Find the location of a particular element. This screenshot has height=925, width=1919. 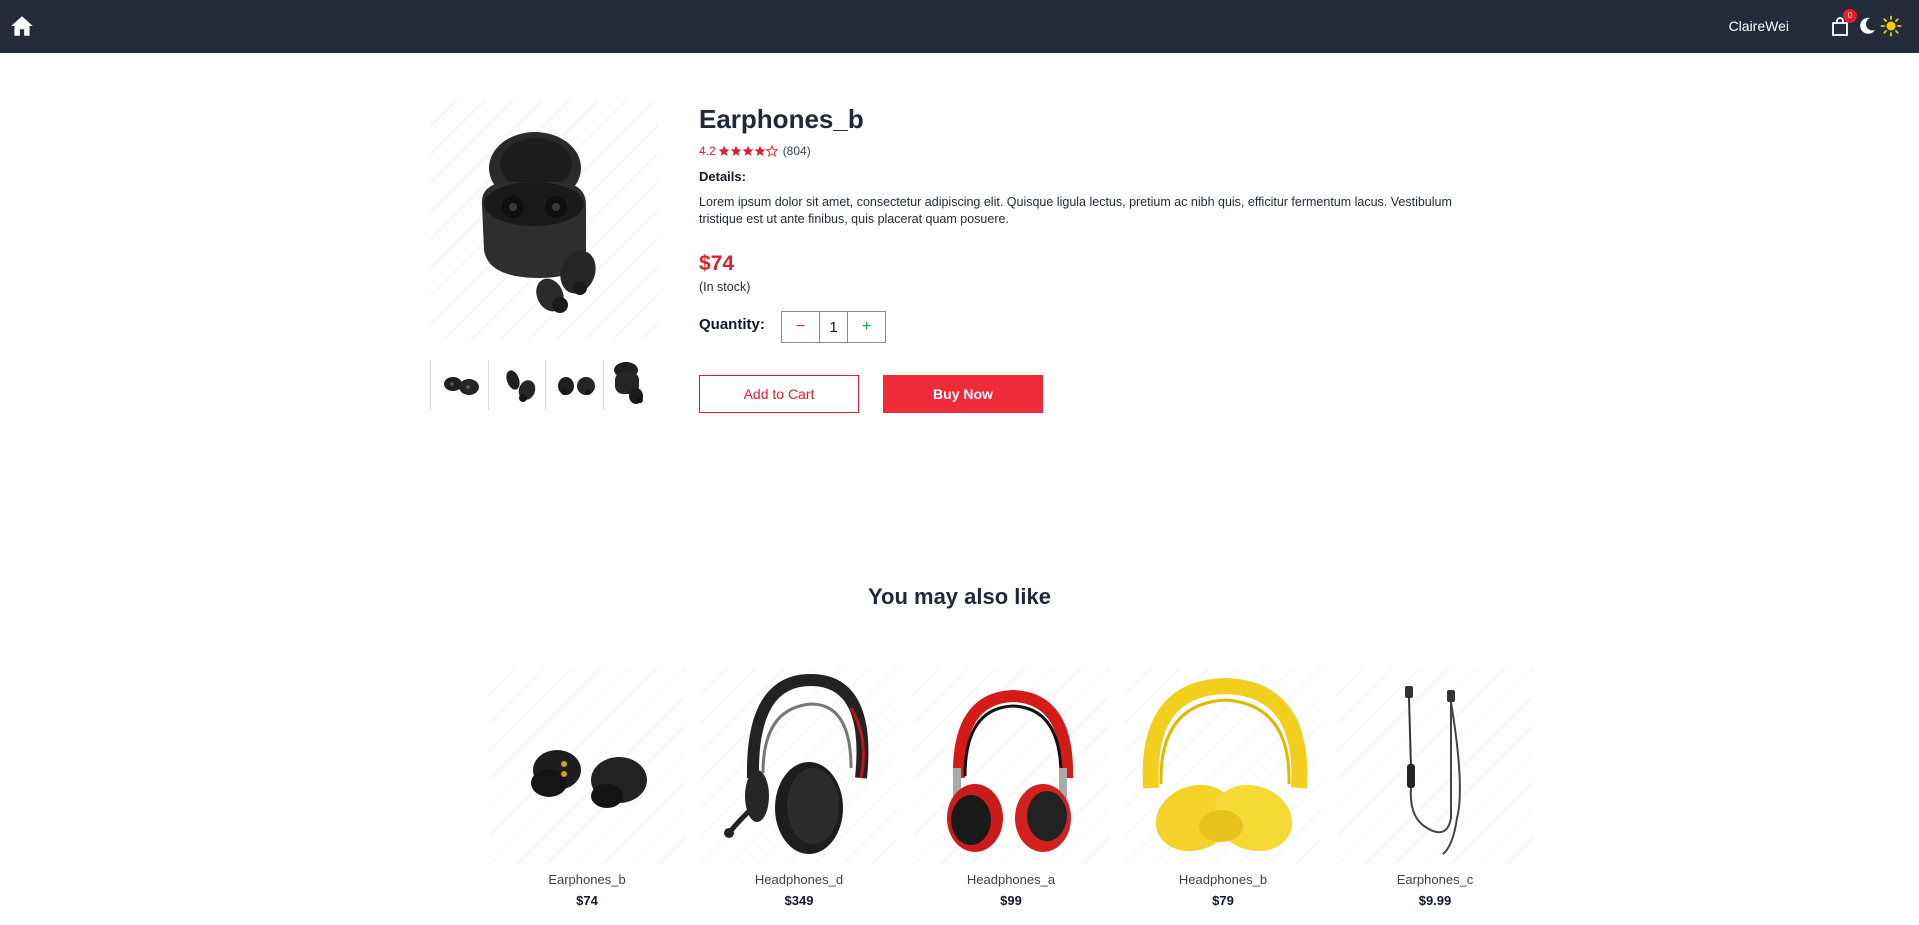

product-rating: 4.2 (804) is located at coordinates (755, 151).